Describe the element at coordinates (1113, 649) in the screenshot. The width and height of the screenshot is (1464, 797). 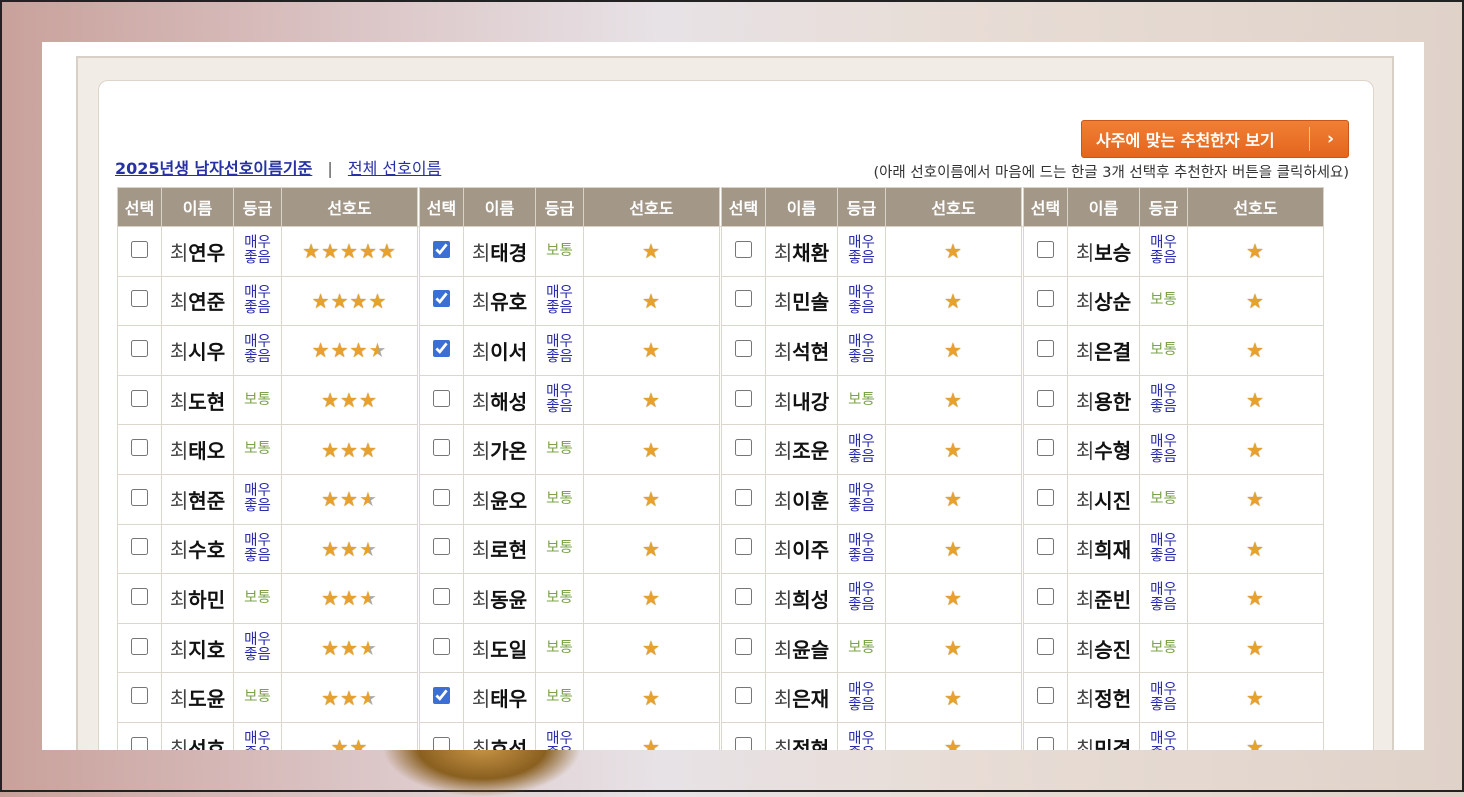
I see `given-name: 승진` at that location.